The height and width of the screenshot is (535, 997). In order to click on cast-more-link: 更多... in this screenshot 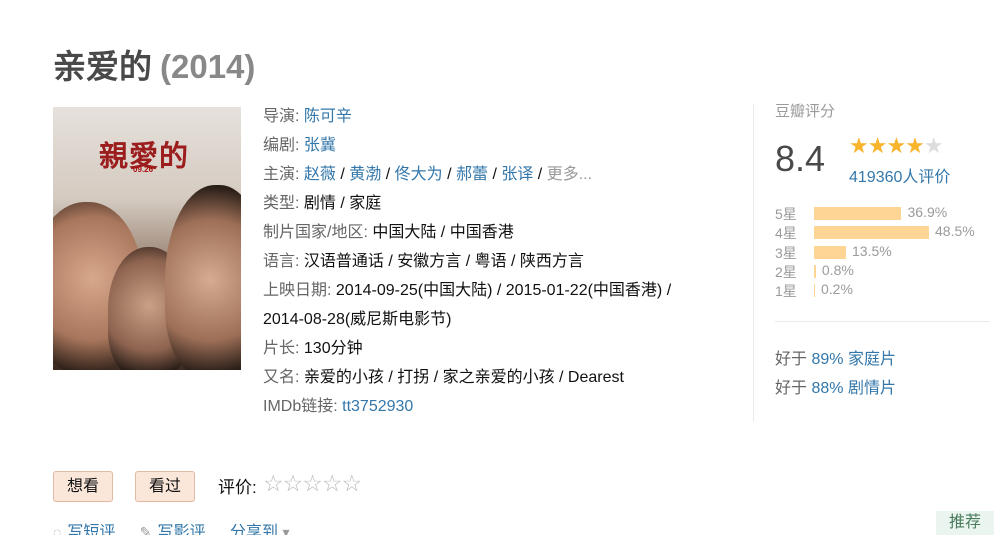, I will do `click(569, 174)`.